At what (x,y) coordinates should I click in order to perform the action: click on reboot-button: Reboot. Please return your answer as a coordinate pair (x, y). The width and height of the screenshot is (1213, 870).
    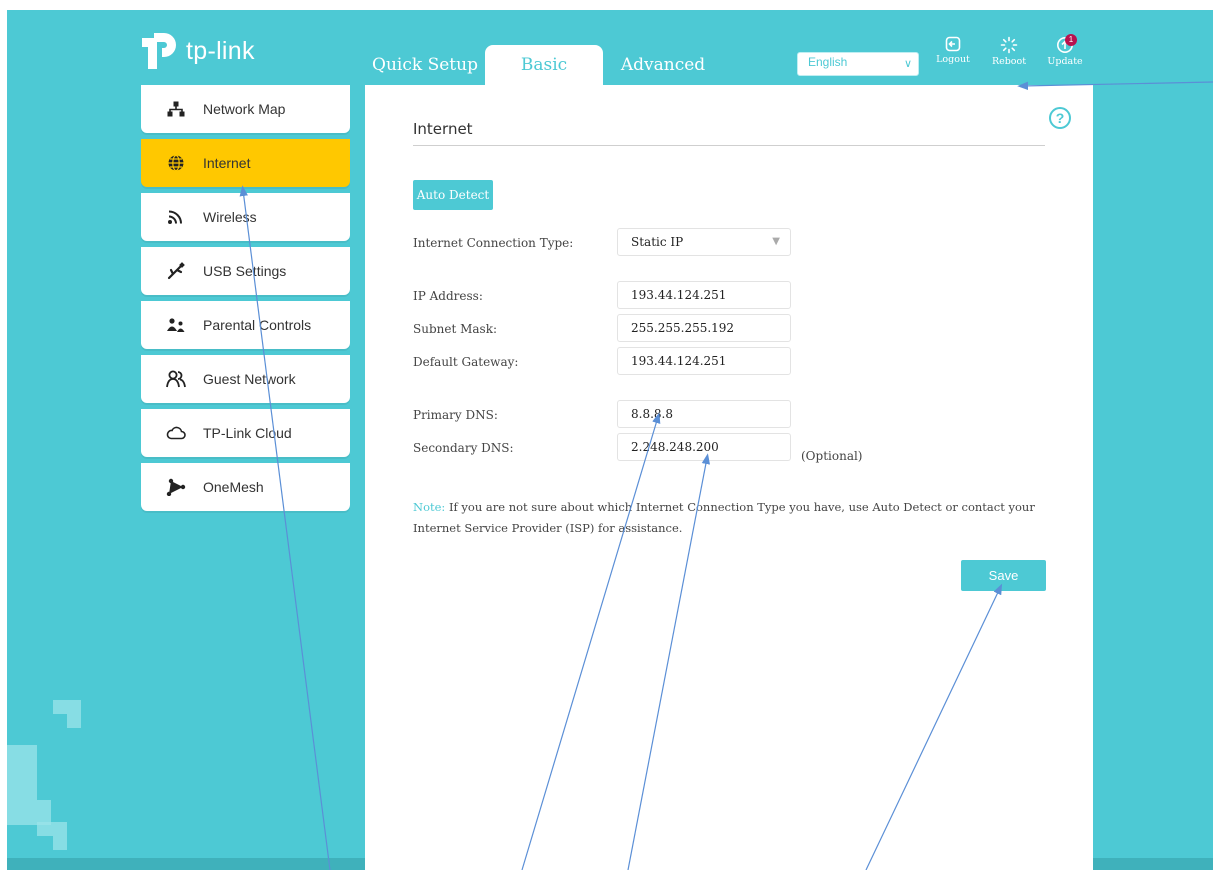
    Looking at the image, I should click on (1009, 51).